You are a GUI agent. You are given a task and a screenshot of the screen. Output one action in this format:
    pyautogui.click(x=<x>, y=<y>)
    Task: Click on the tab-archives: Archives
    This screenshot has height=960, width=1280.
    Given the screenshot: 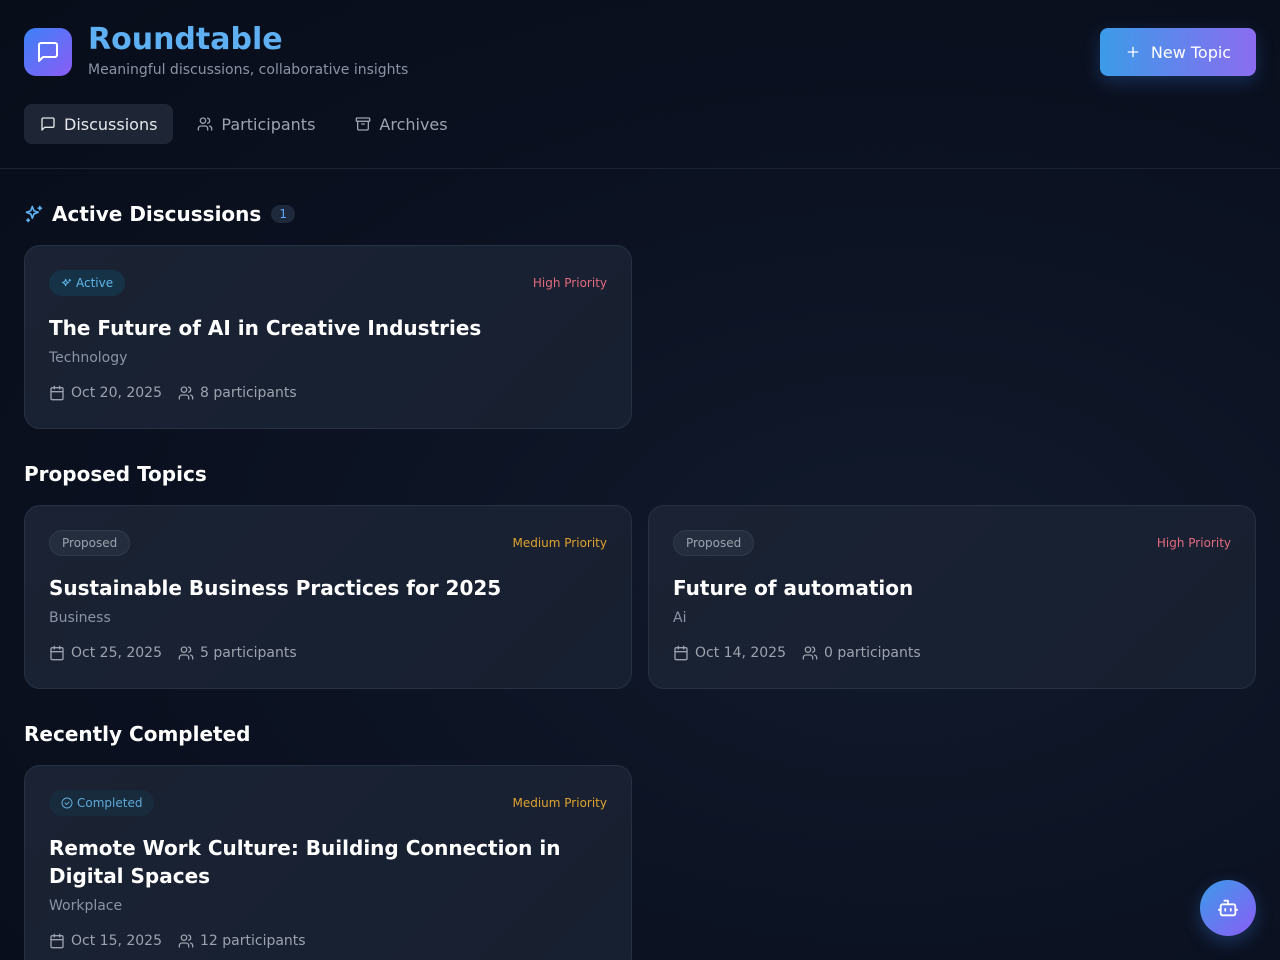 What is the action you would take?
    pyautogui.click(x=401, y=124)
    